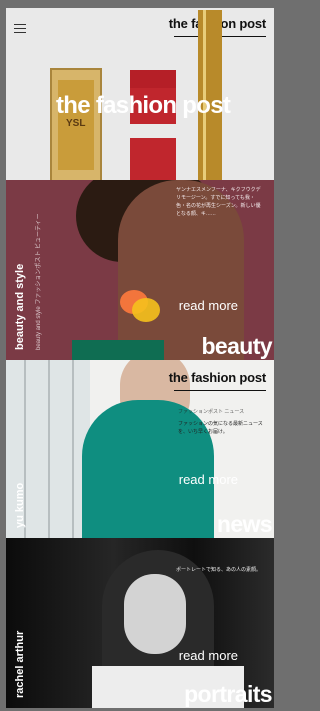 This screenshot has width=320, height=711. Describe the element at coordinates (20, 29) in the screenshot. I see `menu-icon` at that location.